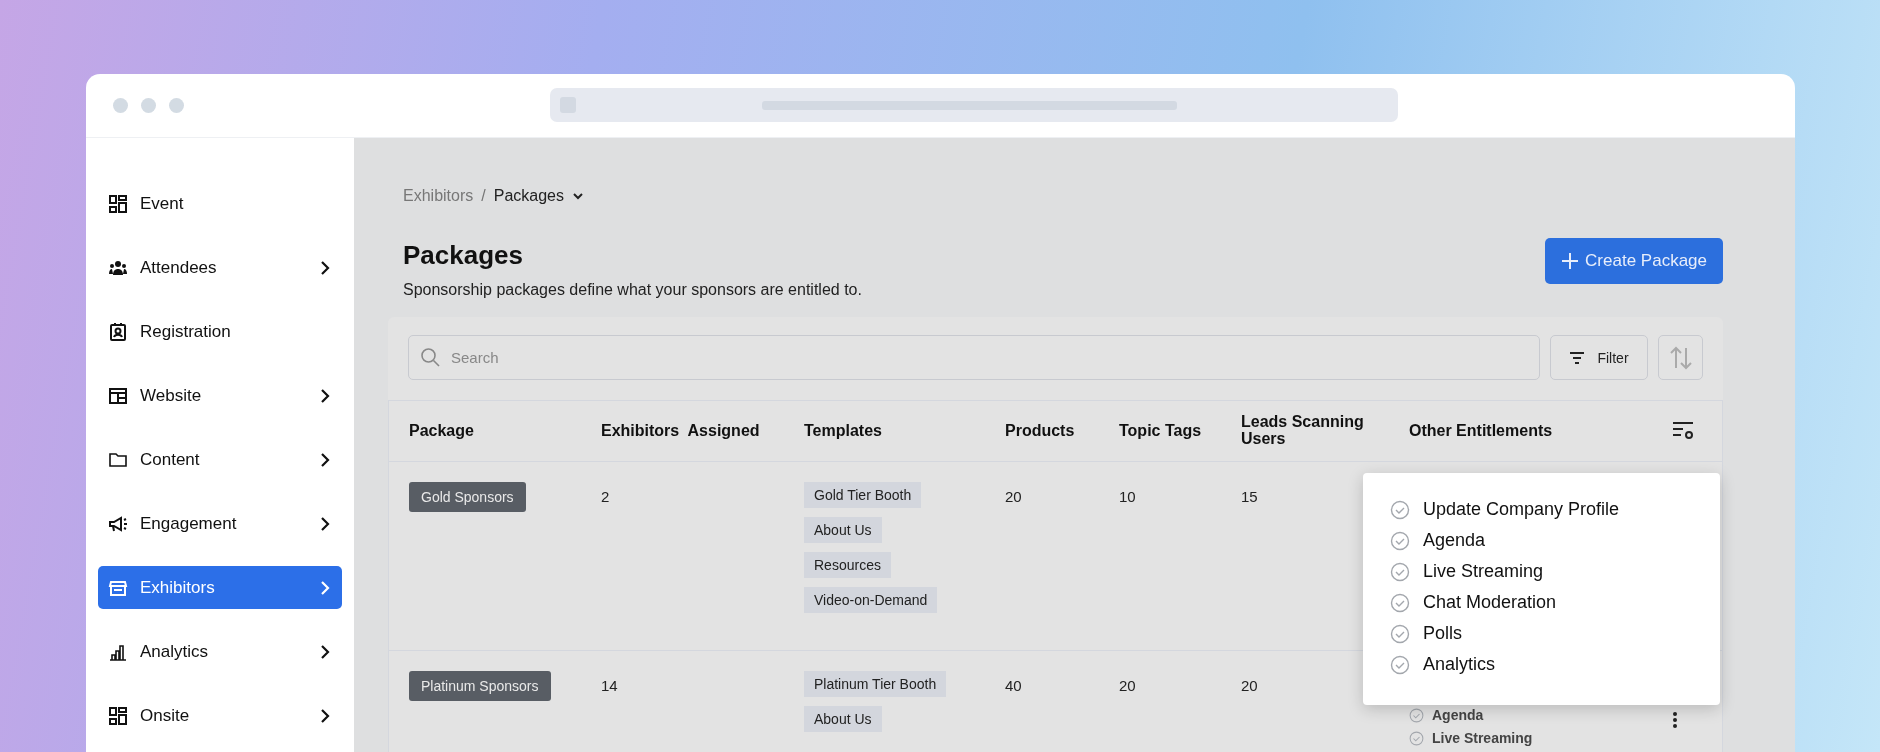  What do you see at coordinates (189, 523) in the screenshot?
I see `sidebar-item-label: Engagement` at bounding box center [189, 523].